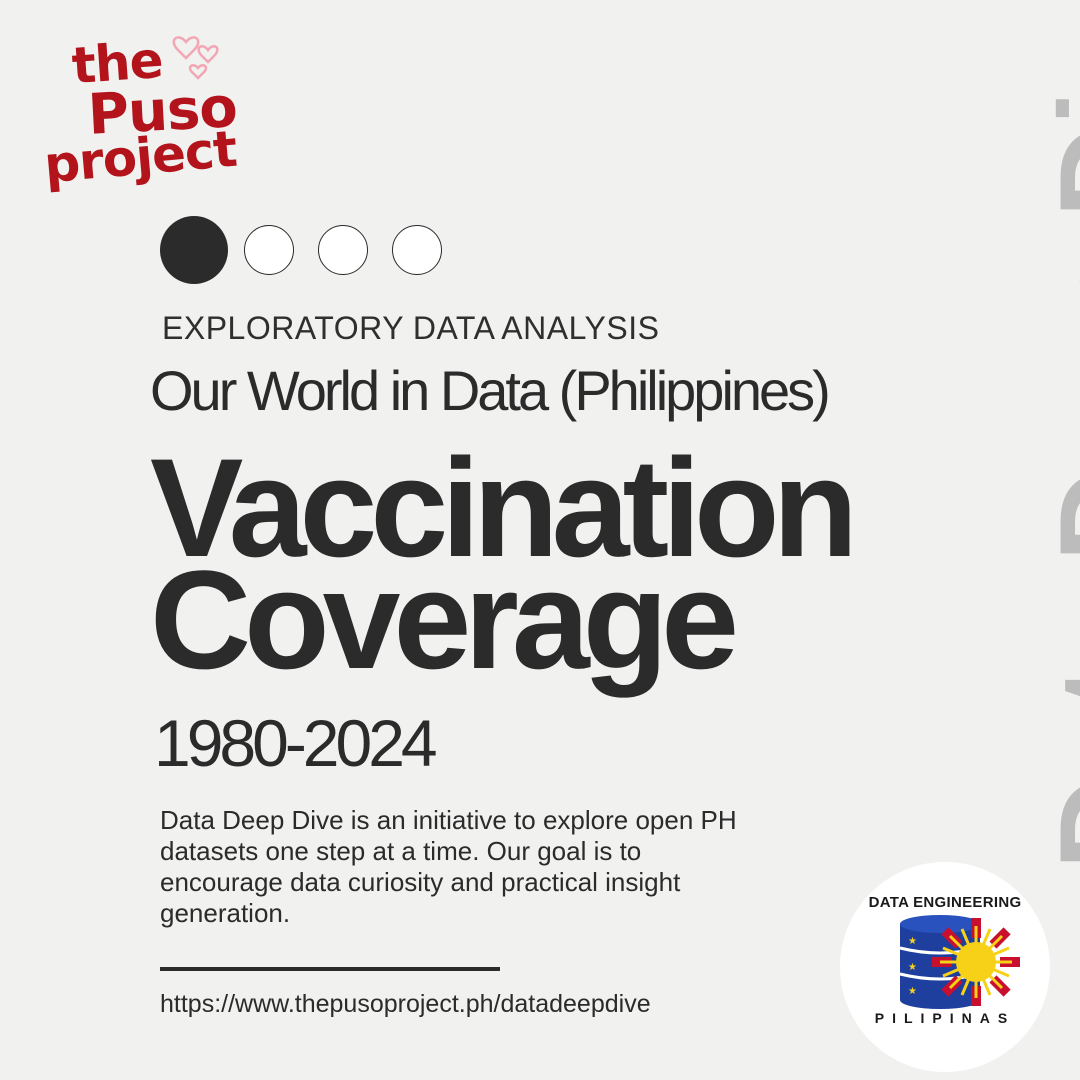  What do you see at coordinates (296, 743) in the screenshot?
I see `year-range: 1980-2024` at bounding box center [296, 743].